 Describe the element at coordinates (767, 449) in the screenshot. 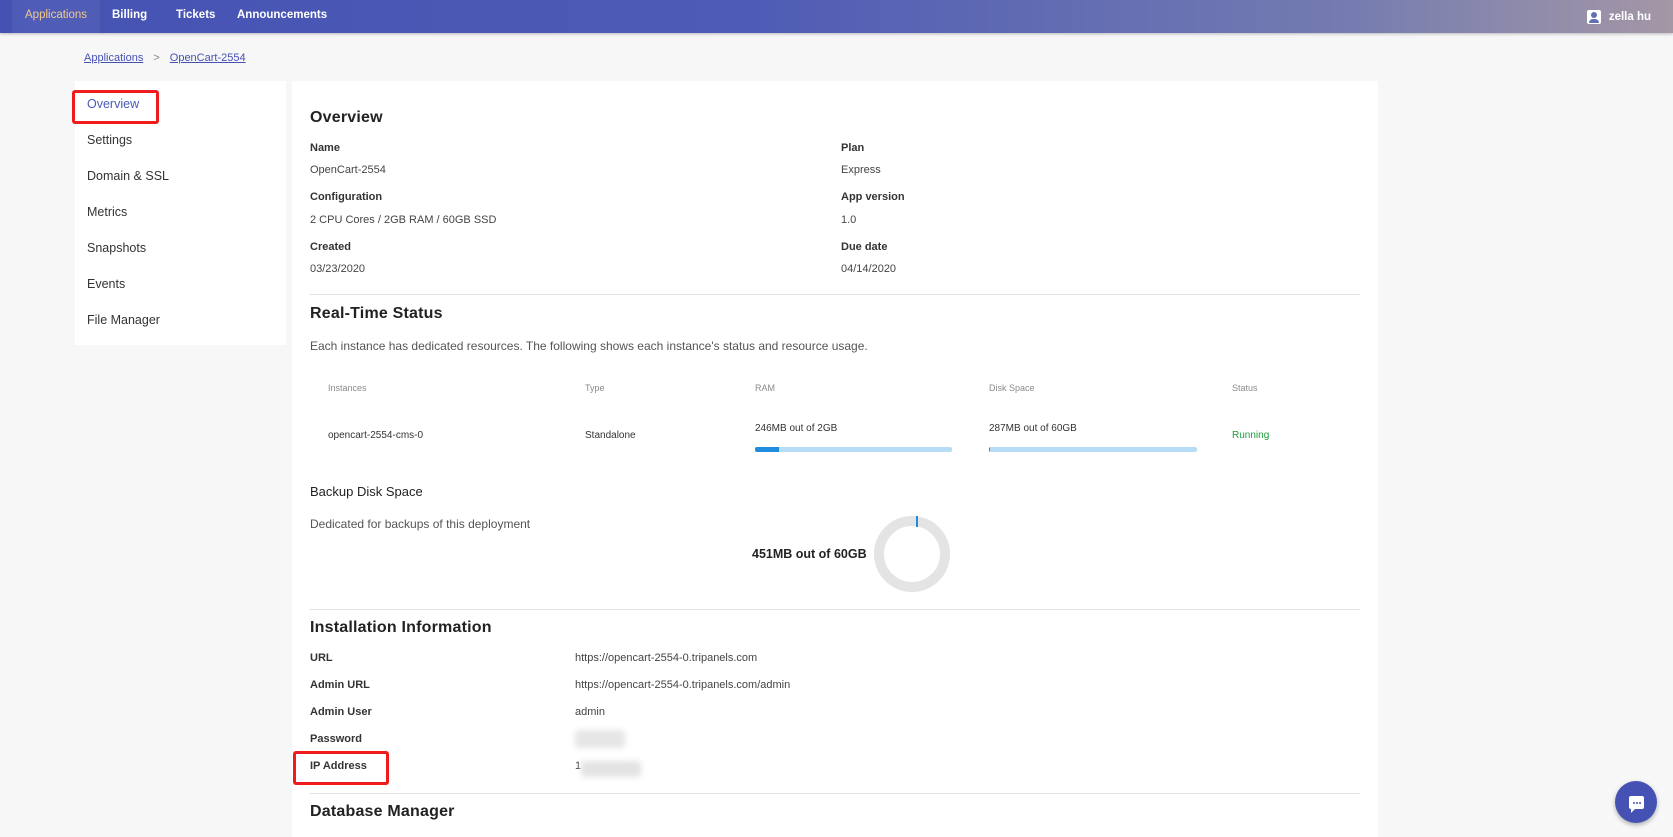

I see `ram-usage-bar-fill` at that location.